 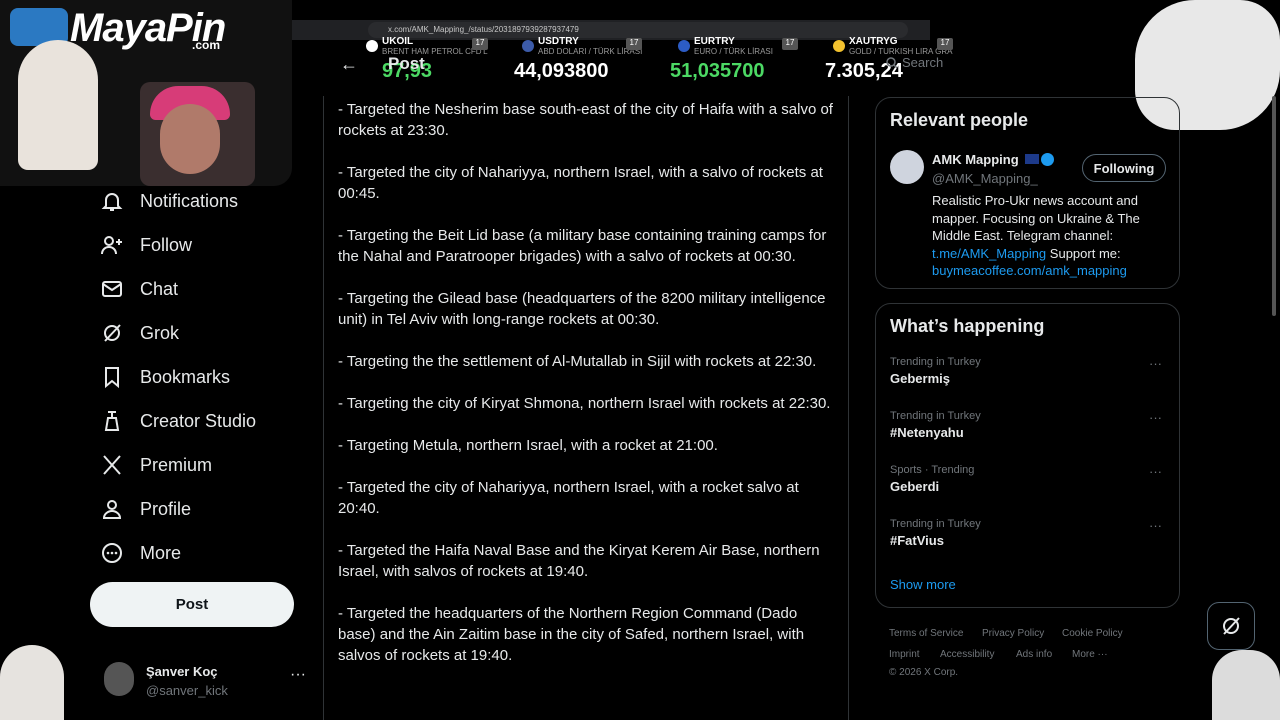 I want to click on trend-item: Trending in Turkey #FatVius ···, so click(x=1030, y=538).